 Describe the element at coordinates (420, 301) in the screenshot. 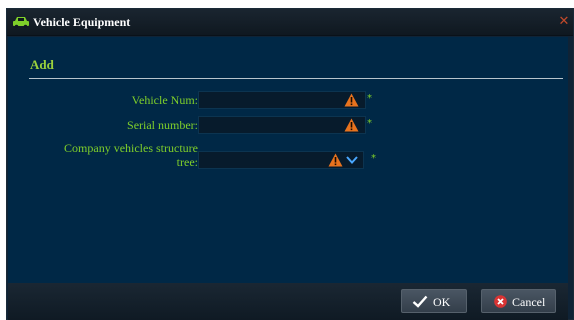

I see `check-icon` at that location.